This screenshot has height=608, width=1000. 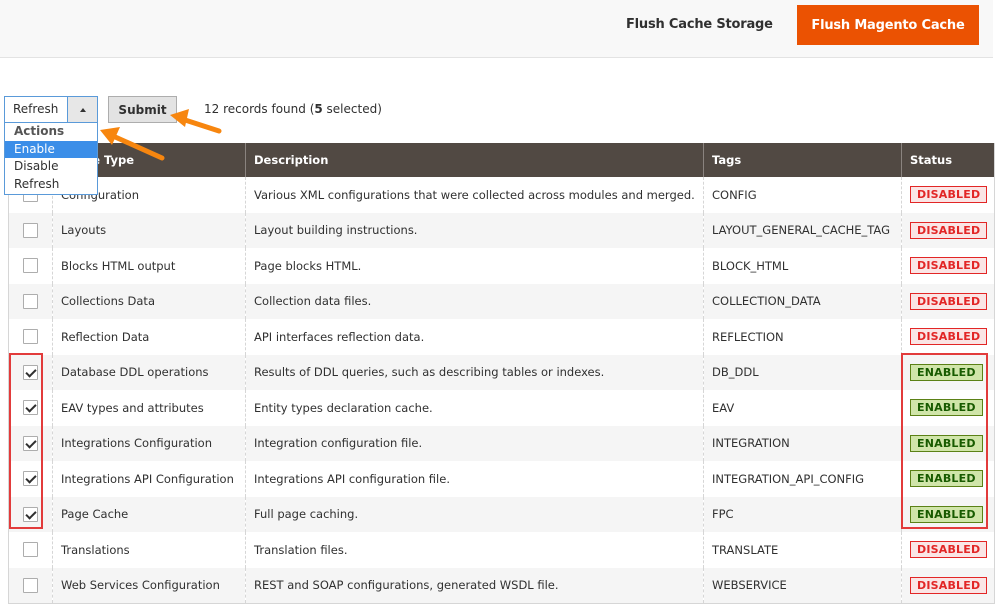 What do you see at coordinates (474, 301) in the screenshot?
I see `description-cell: Collection data files.` at bounding box center [474, 301].